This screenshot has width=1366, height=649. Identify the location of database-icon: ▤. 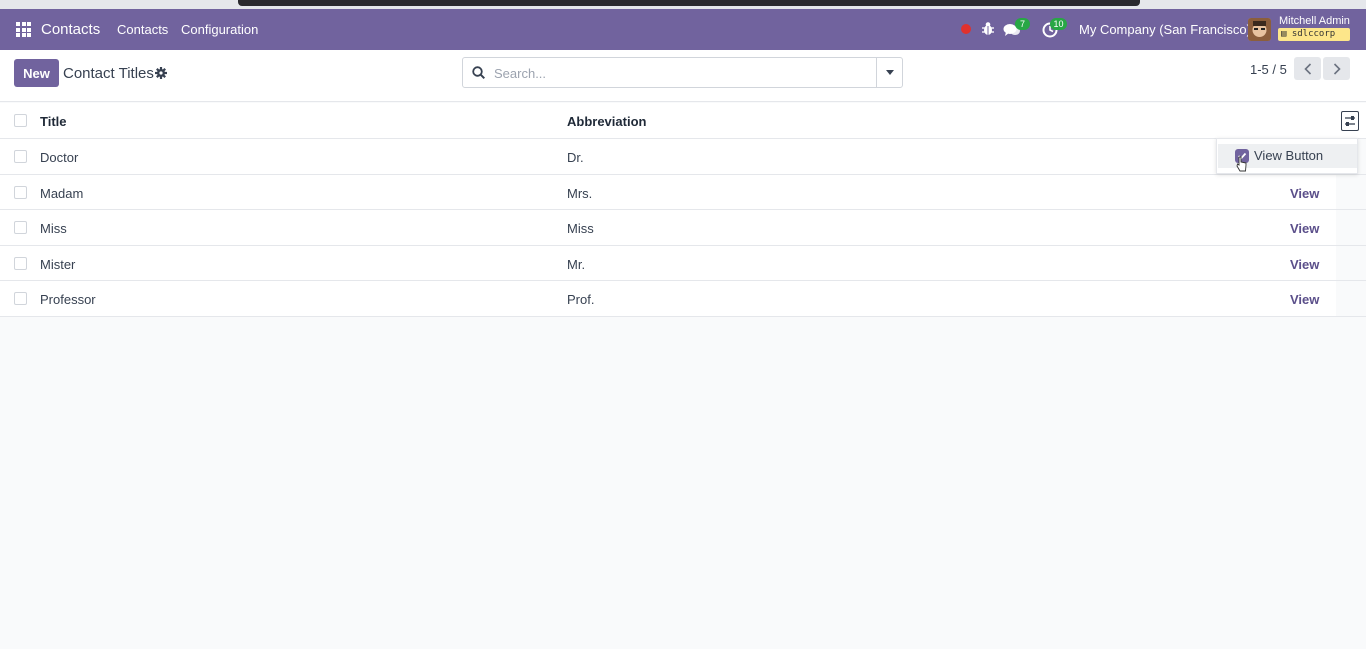
(1284, 34).